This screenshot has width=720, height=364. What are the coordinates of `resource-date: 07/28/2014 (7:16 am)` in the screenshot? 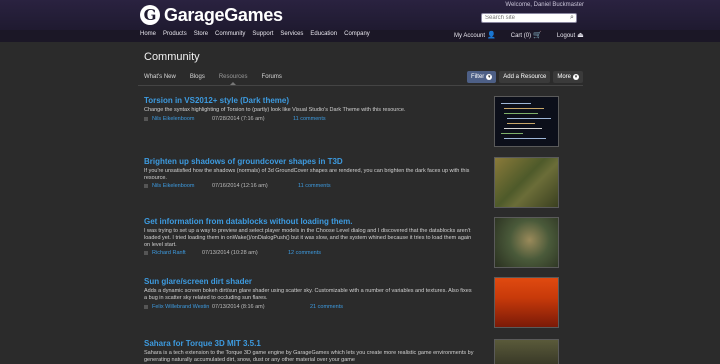 It's located at (238, 119).